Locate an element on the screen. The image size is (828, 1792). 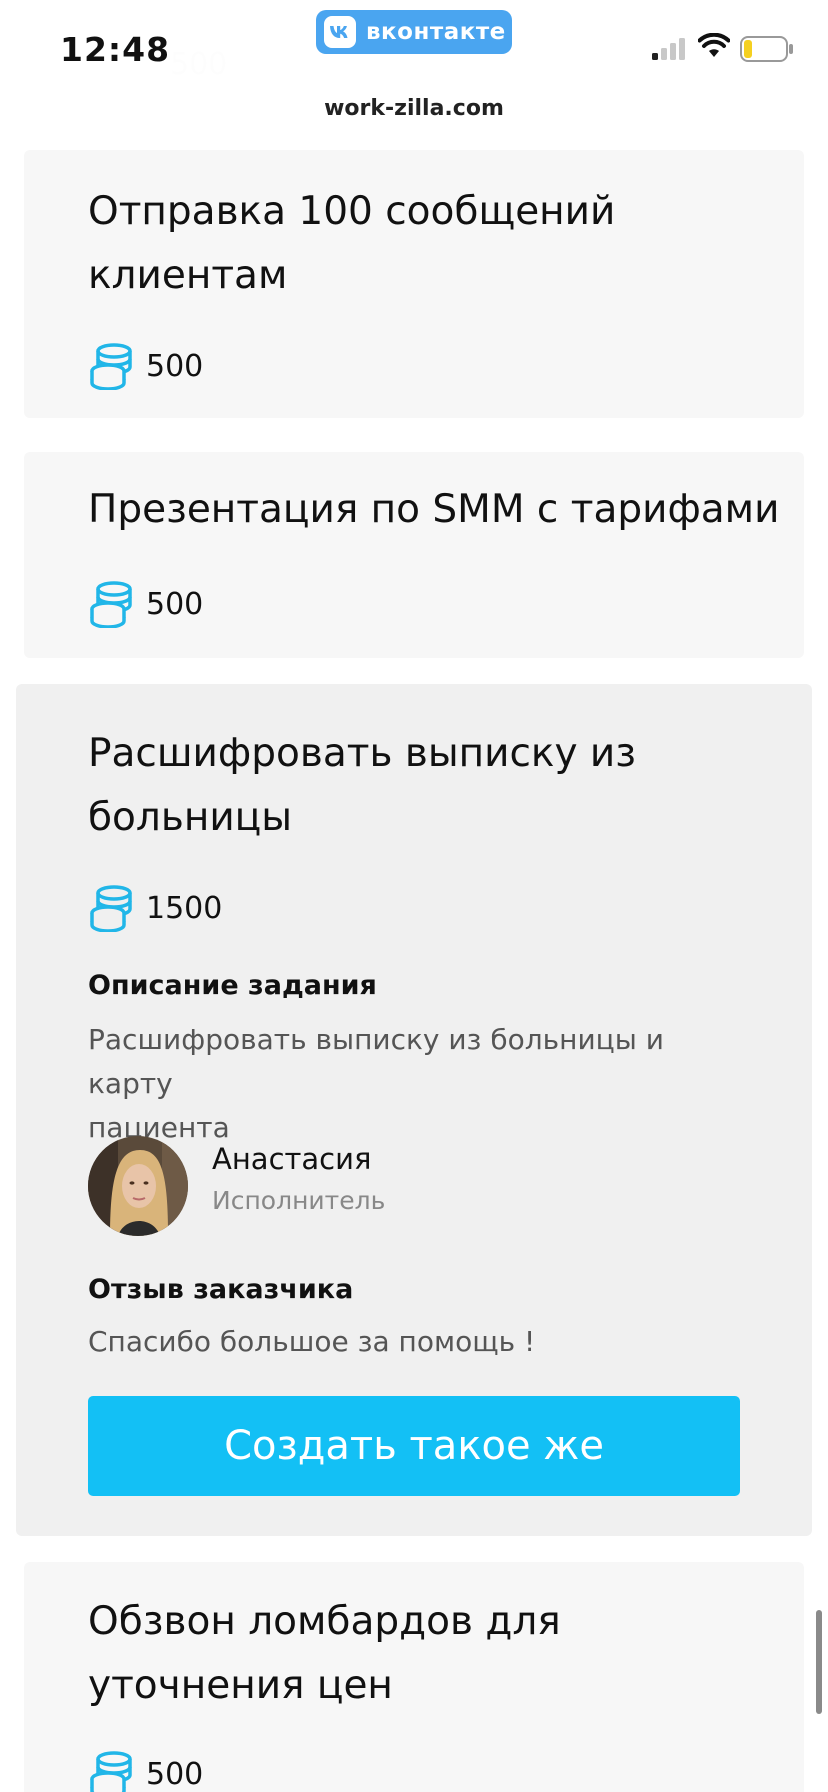
vk-logo-icon is located at coordinates (340, 32).